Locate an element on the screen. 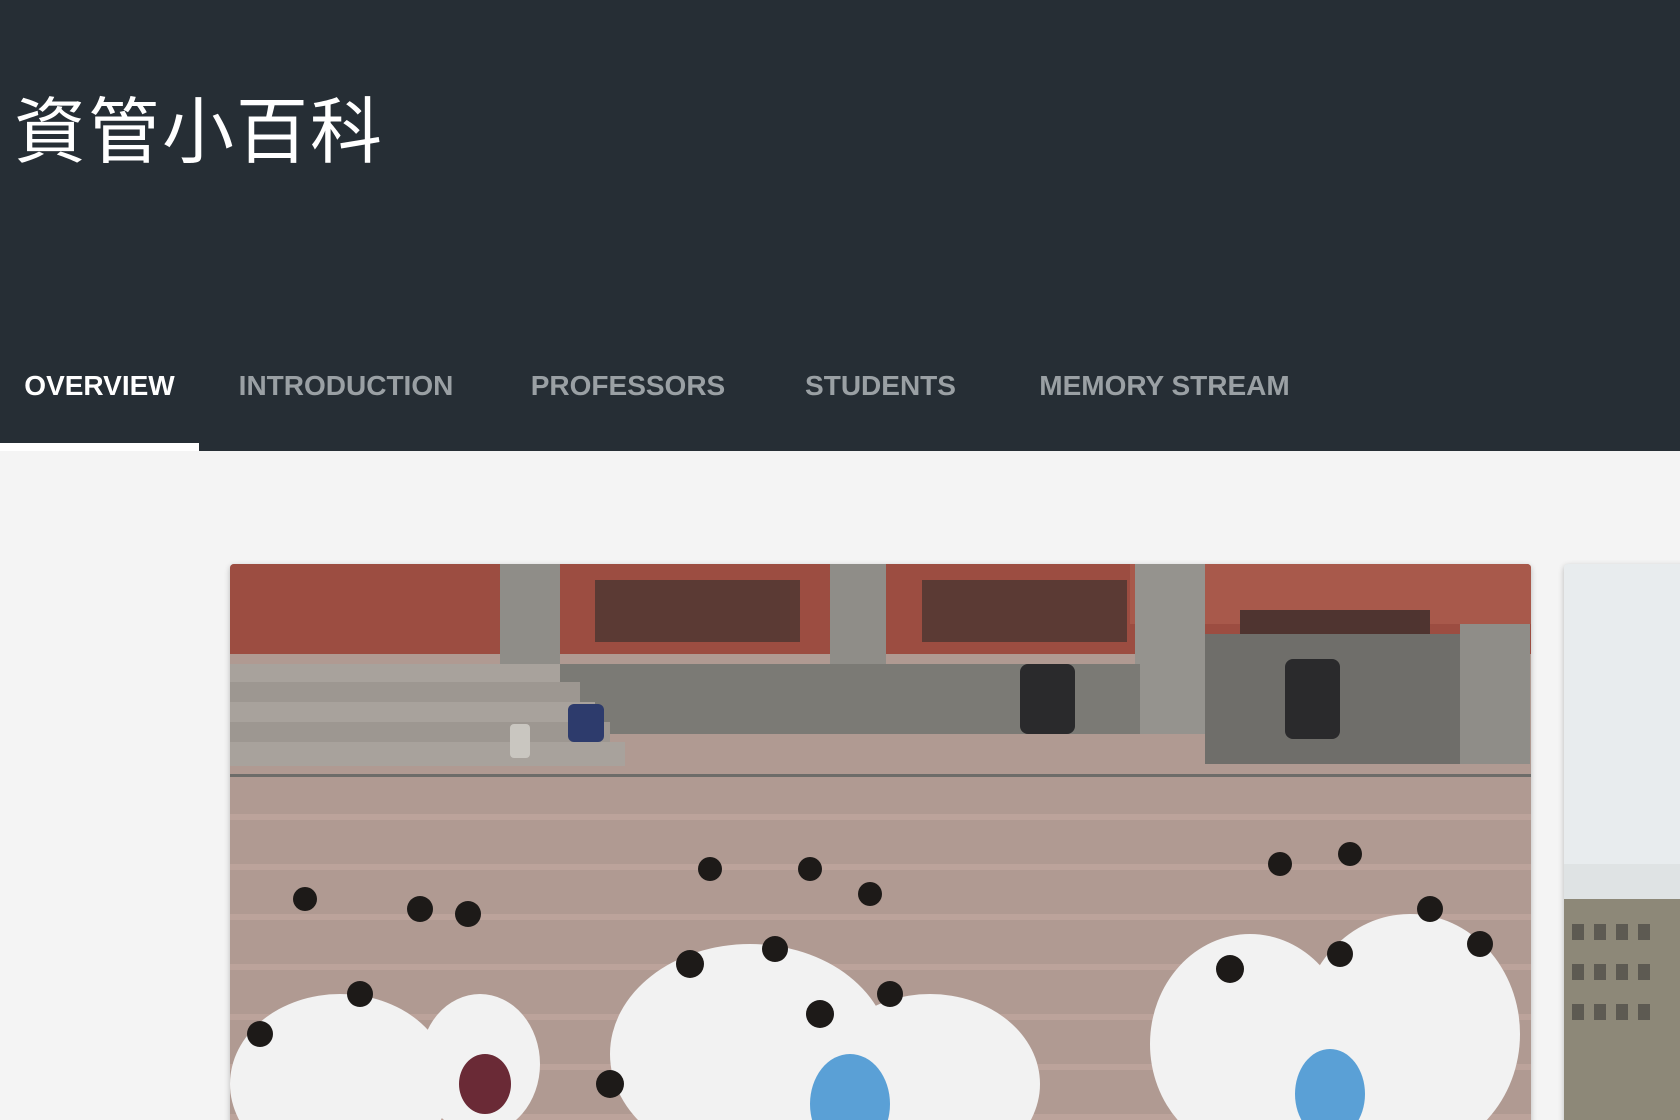 This screenshot has height=1120, width=1680. tab-overview: OVERVIEW is located at coordinates (99, 398).